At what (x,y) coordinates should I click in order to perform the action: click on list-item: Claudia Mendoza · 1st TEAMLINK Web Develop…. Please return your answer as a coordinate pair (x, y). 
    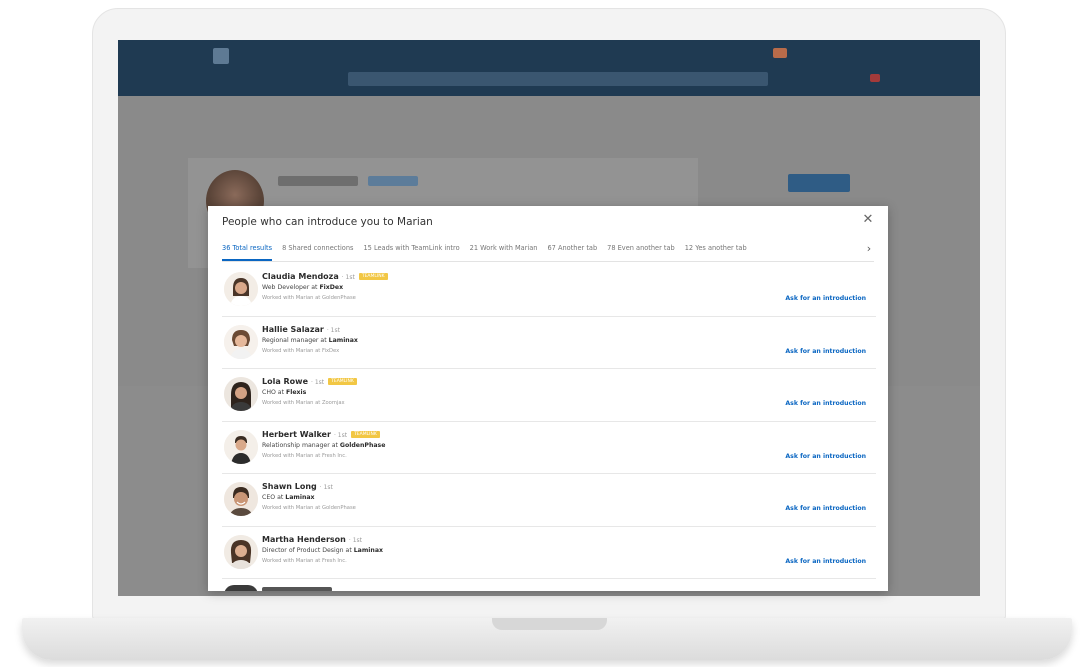
    Looking at the image, I should click on (549, 290).